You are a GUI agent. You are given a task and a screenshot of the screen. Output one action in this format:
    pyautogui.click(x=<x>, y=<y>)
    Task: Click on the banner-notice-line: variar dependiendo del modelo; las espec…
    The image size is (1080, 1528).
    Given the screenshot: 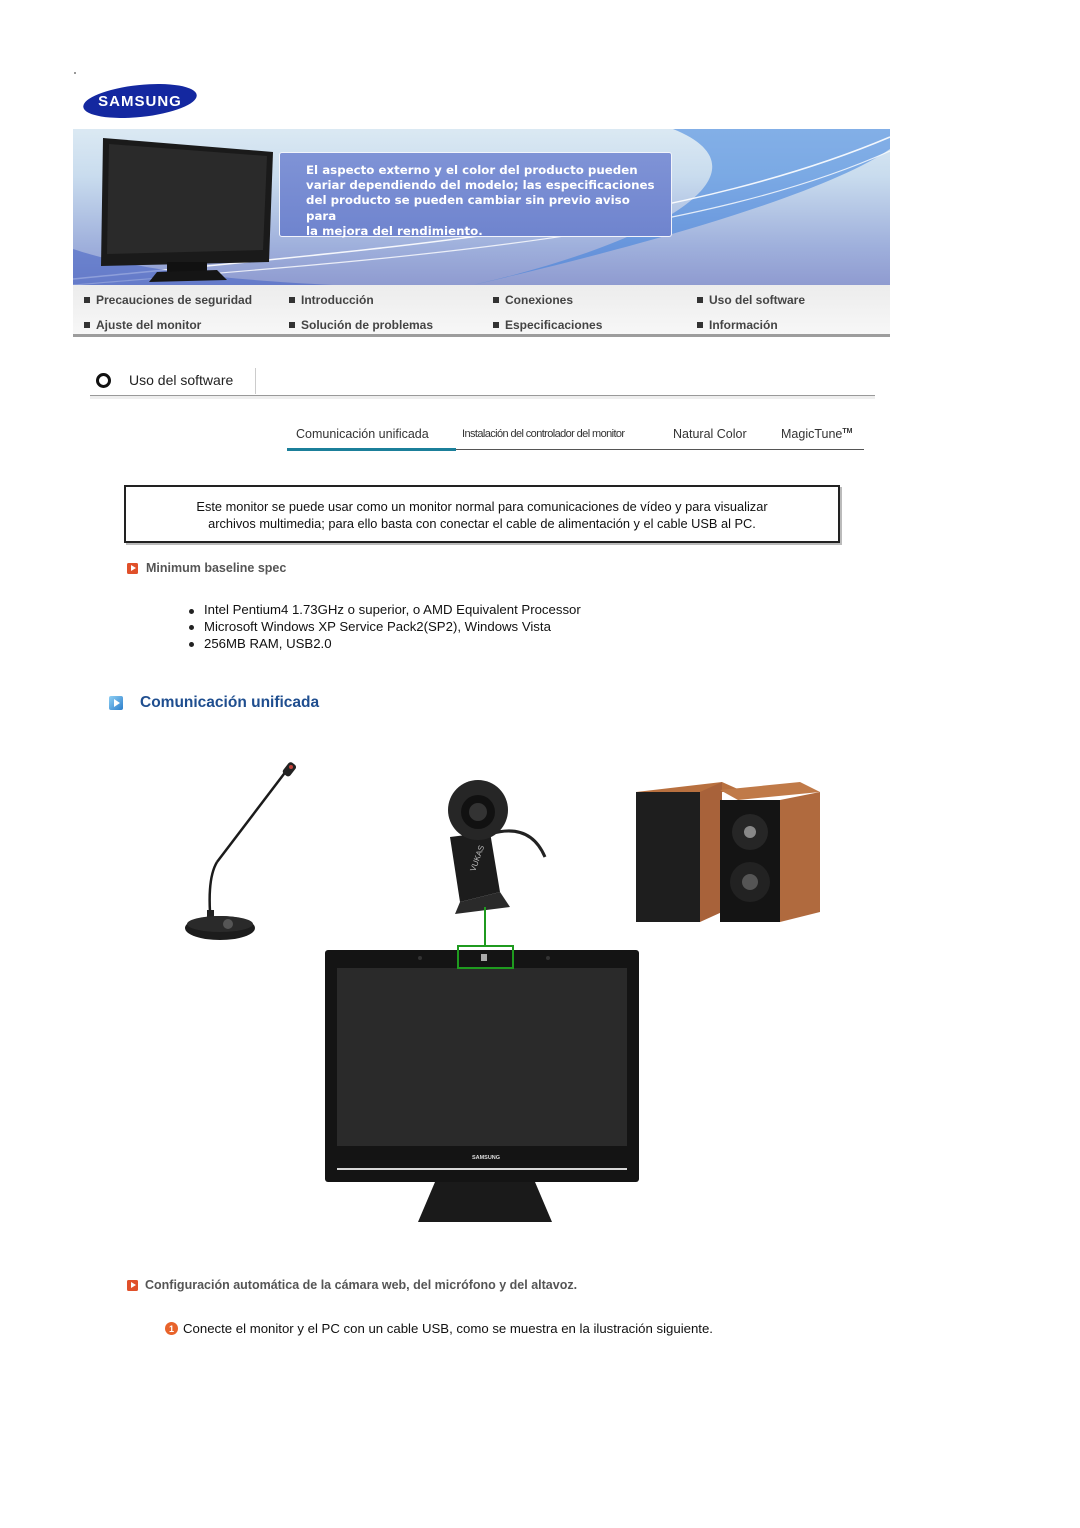 What is the action you would take?
    pyautogui.click(x=480, y=185)
    